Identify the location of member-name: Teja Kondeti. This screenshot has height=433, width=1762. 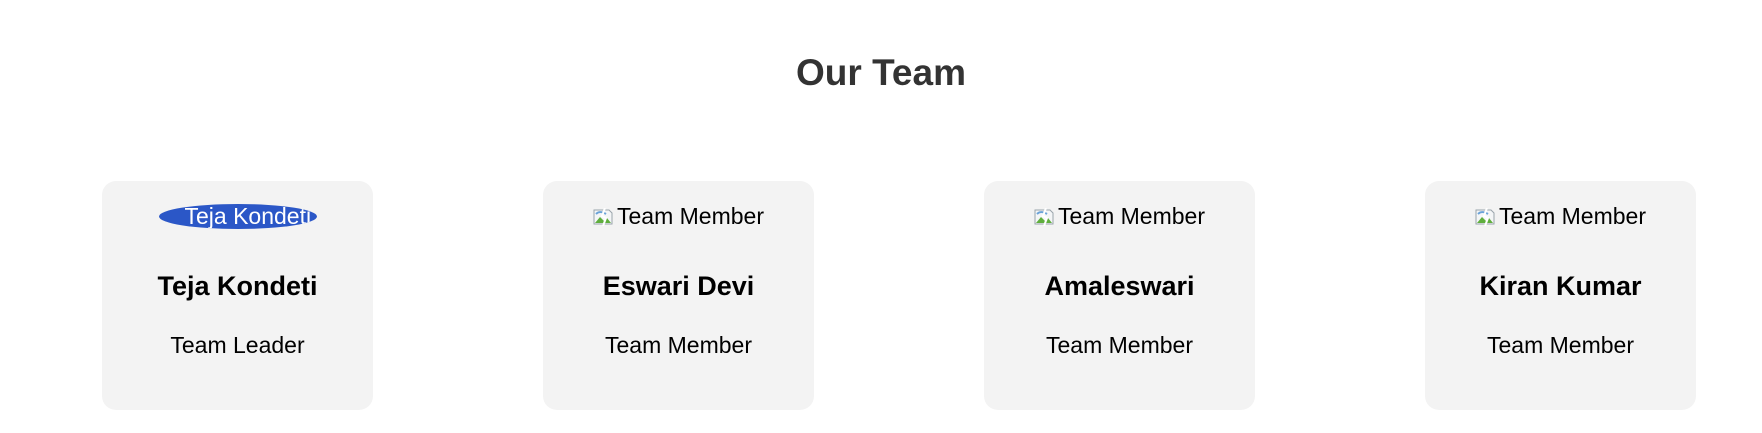
(237, 286).